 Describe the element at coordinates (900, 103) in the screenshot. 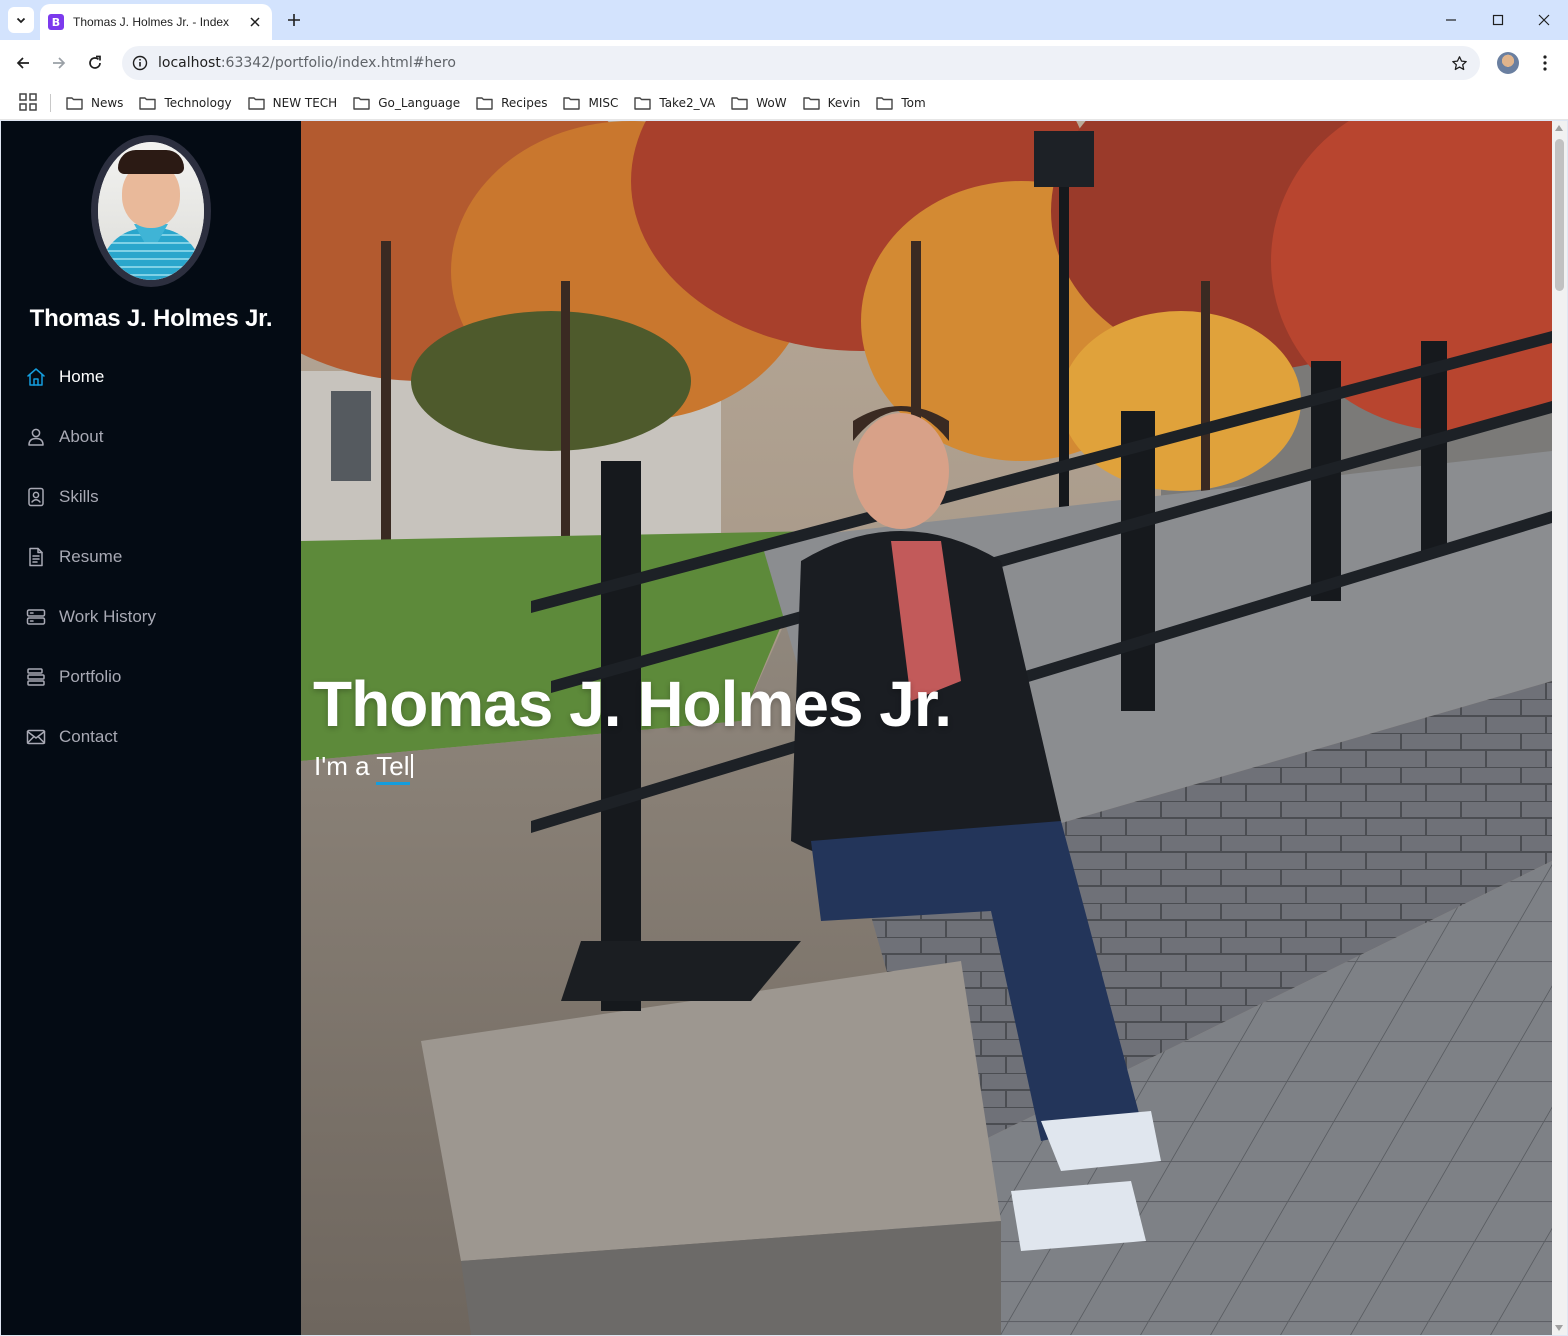

I see `bookmark-folder: Tom` at that location.